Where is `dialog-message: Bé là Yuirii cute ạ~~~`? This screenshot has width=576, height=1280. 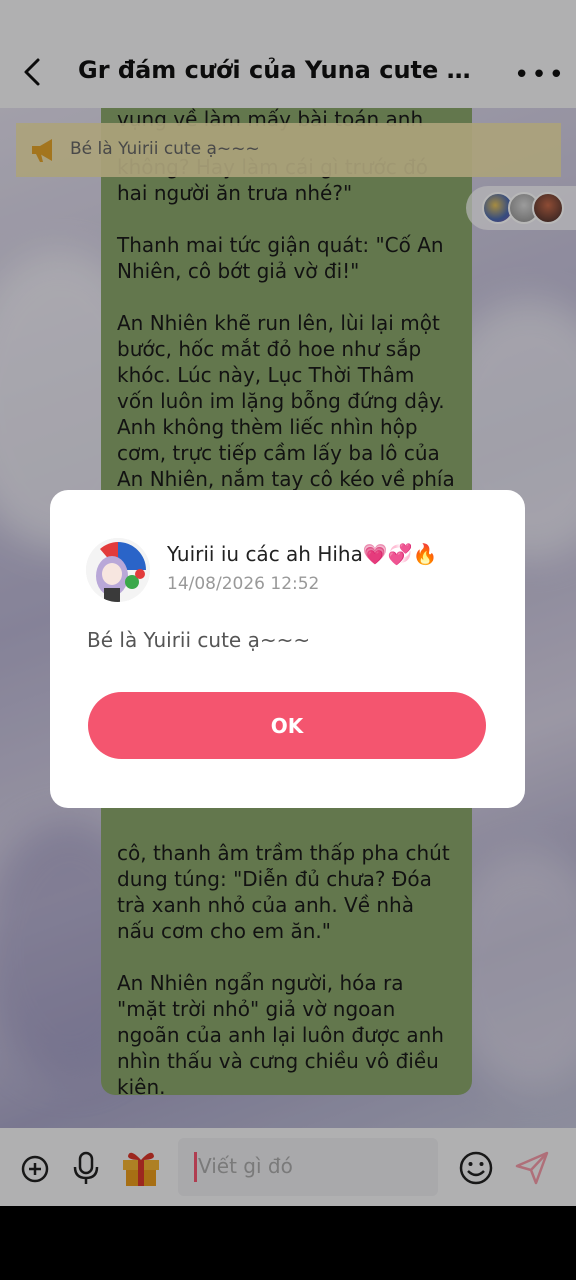
dialog-message: Bé là Yuirii cute ạ~~~ is located at coordinates (199, 640).